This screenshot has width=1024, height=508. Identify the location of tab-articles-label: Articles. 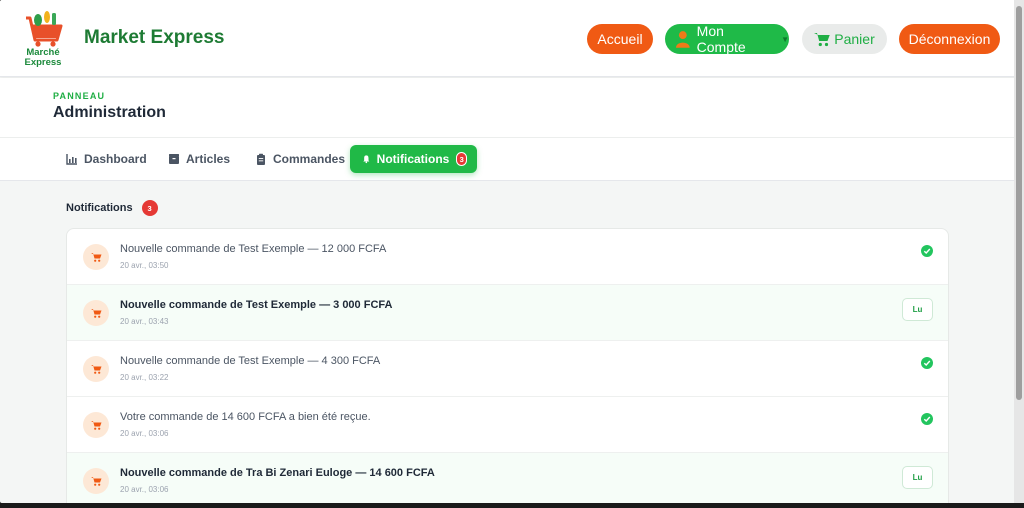
(208, 159).